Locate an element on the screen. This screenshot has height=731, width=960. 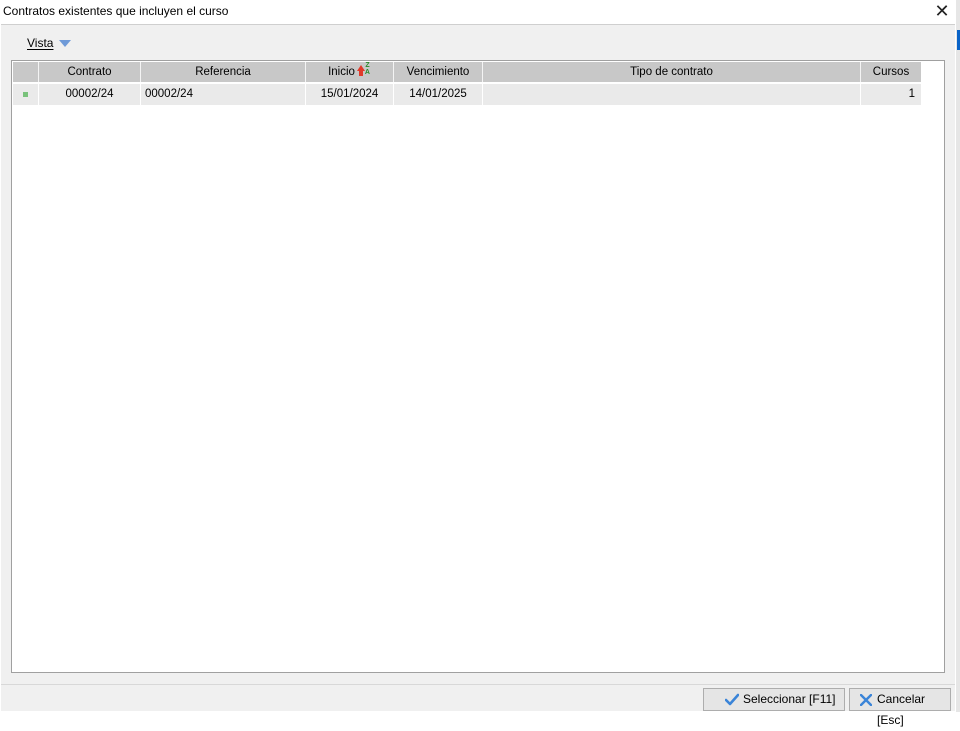
column-header-indicator is located at coordinates (26, 72).